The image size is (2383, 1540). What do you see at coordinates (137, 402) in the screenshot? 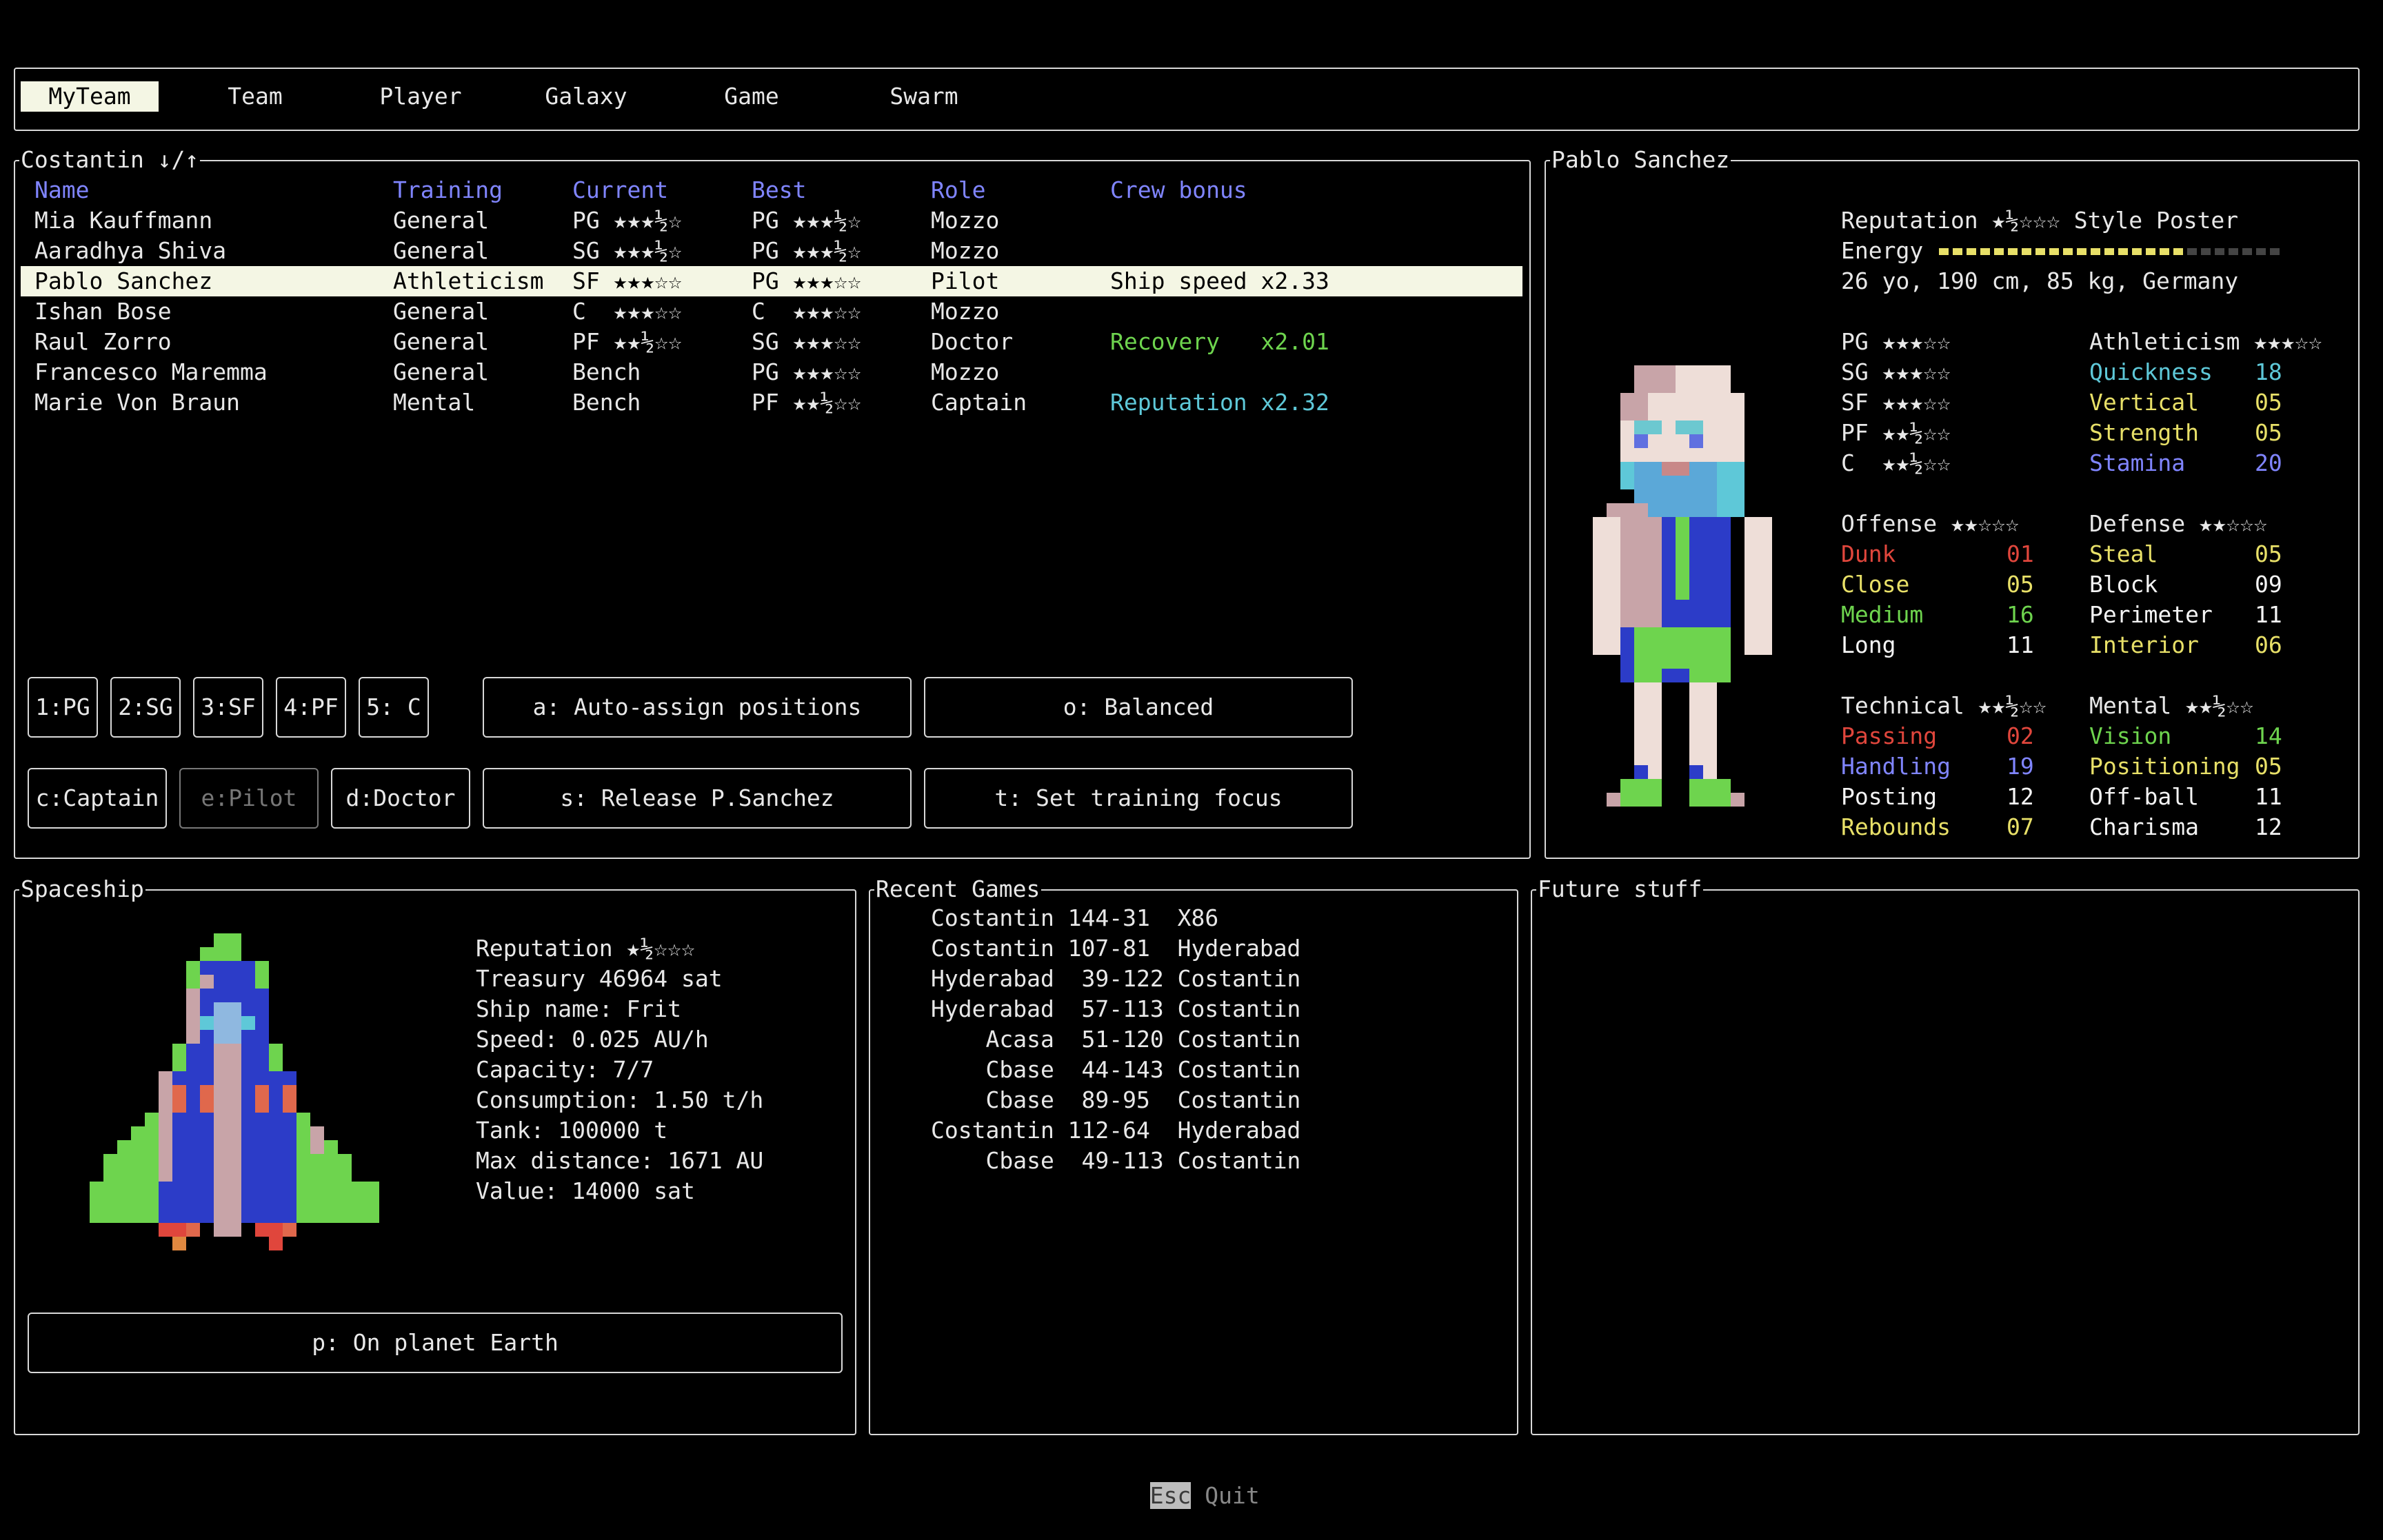
I see `cell-name: Marie Von Braun` at bounding box center [137, 402].